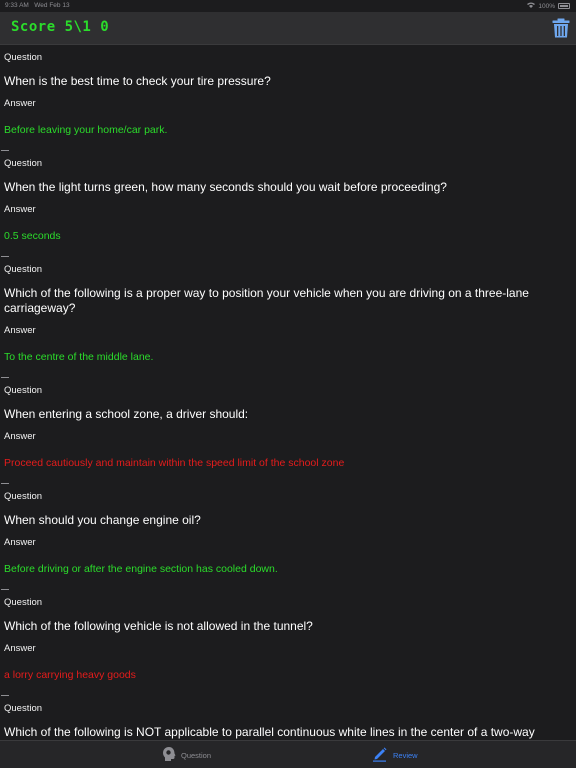  Describe the element at coordinates (288, 754) in the screenshot. I see `tab-bar: Question Review` at that location.